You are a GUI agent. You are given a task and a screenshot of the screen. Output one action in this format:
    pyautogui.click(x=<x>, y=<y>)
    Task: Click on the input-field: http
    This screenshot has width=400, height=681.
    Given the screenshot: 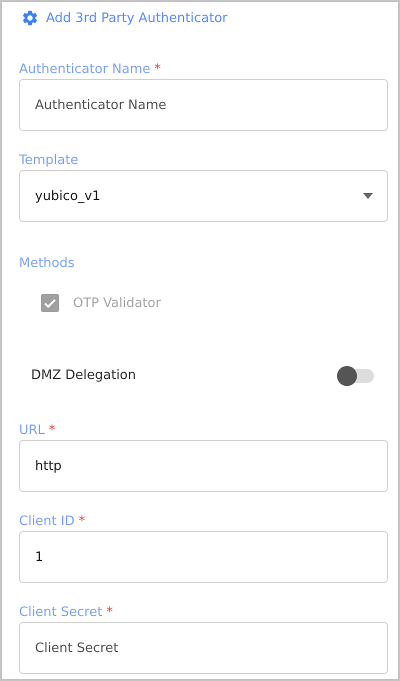 What is the action you would take?
    pyautogui.click(x=203, y=466)
    